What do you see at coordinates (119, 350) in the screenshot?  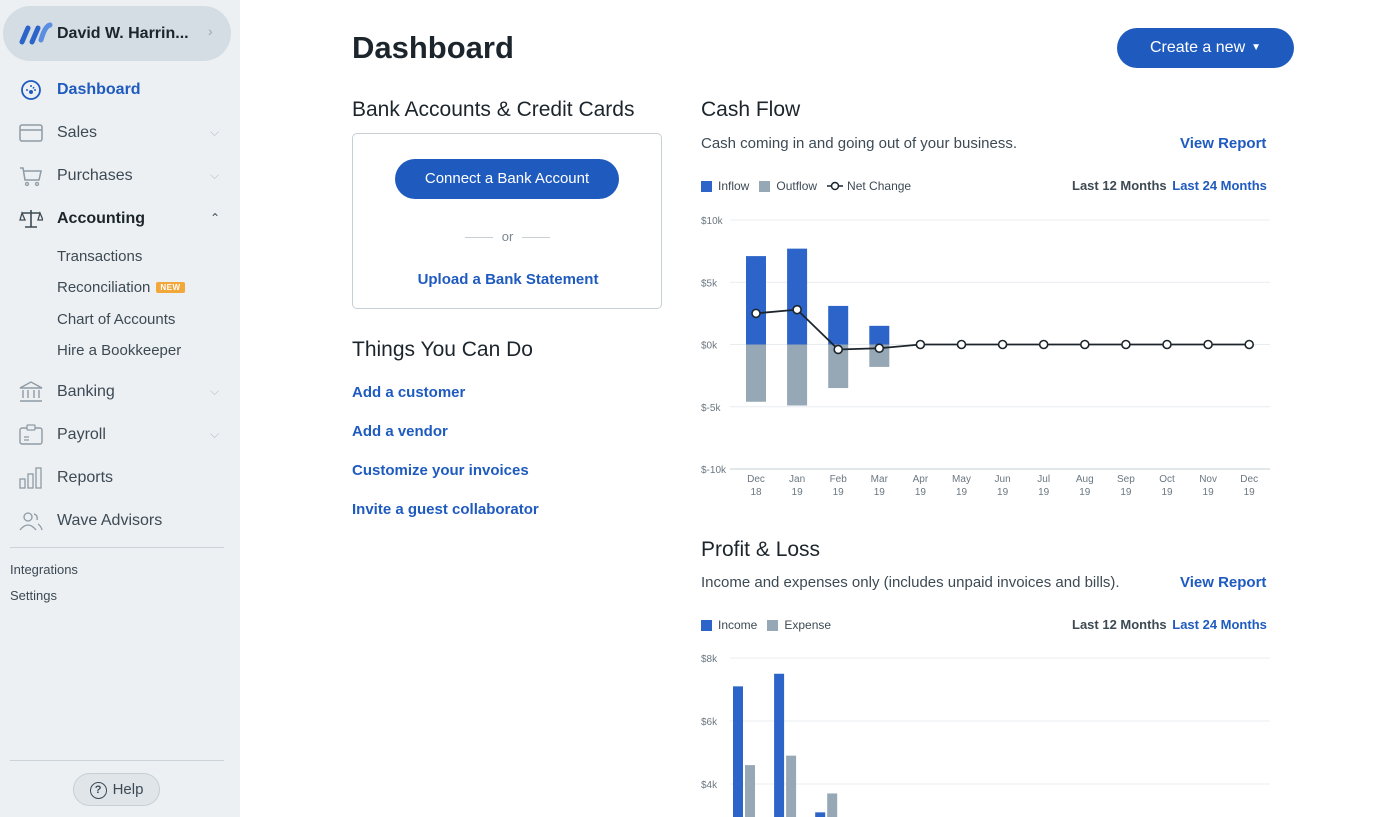 I see `sidebar-subitem-hire-bookkeeper: Hire a Bookkeeper` at bounding box center [119, 350].